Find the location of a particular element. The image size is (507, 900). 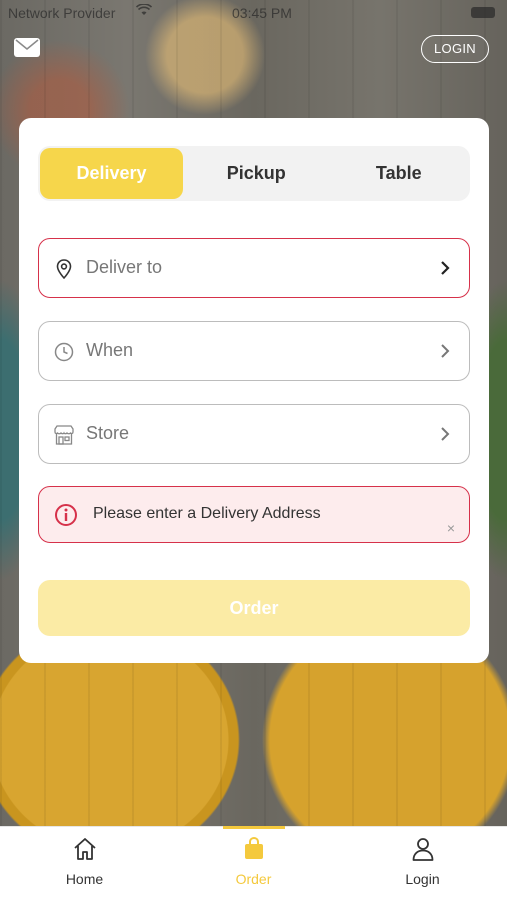

order-type-tabs: Delivery Pickup Table is located at coordinates (254, 173).